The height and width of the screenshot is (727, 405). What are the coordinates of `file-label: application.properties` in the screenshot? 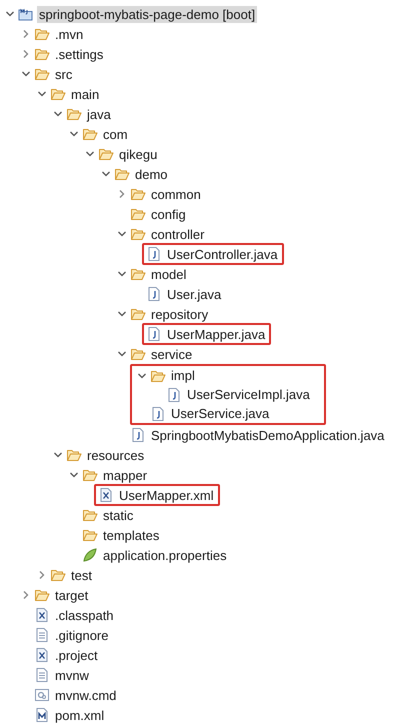 It's located at (165, 555).